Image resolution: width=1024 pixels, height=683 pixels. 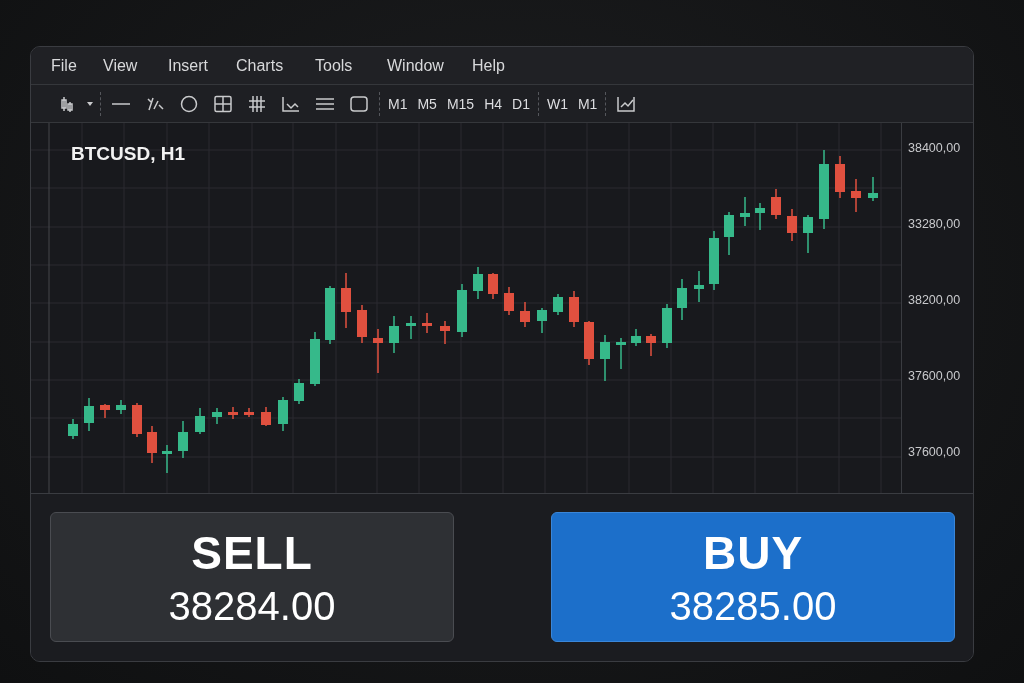 I want to click on menu-item: Help, so click(x=502, y=65).